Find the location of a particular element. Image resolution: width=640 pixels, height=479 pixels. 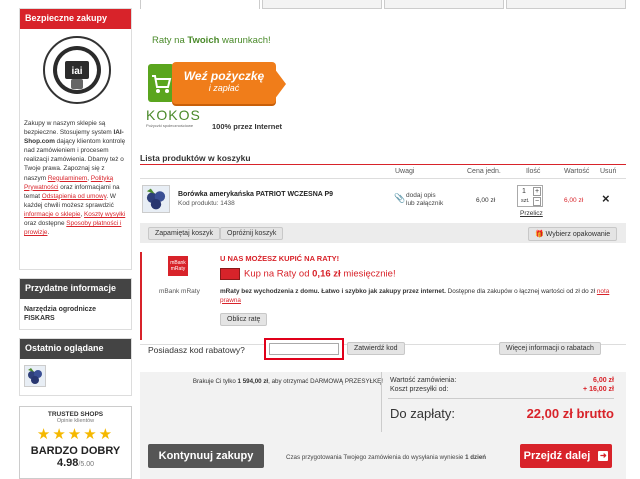

kokos-logo: KOKOS Pożyczki społecznościowe is located at coordinates (173, 117).